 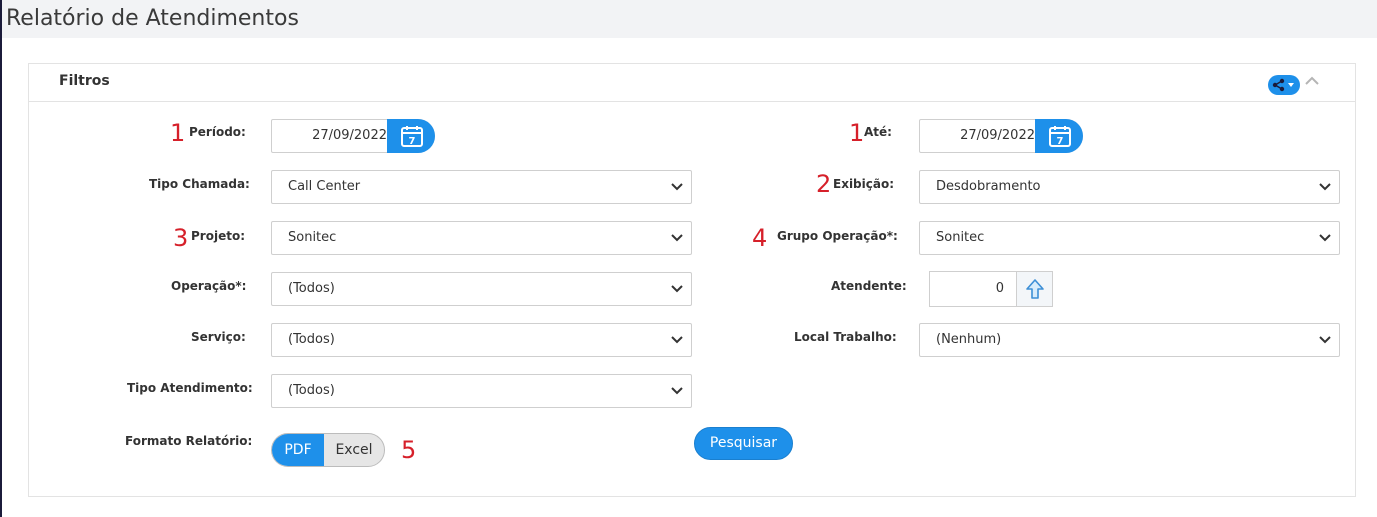 I want to click on grupo-operacao-label: Grupo Operação*:, so click(x=837, y=236).